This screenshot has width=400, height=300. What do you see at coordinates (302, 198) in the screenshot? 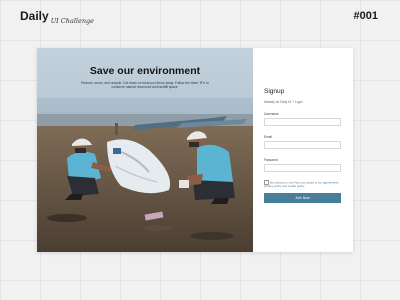
I see `join-now-button: Join Now` at bounding box center [302, 198].